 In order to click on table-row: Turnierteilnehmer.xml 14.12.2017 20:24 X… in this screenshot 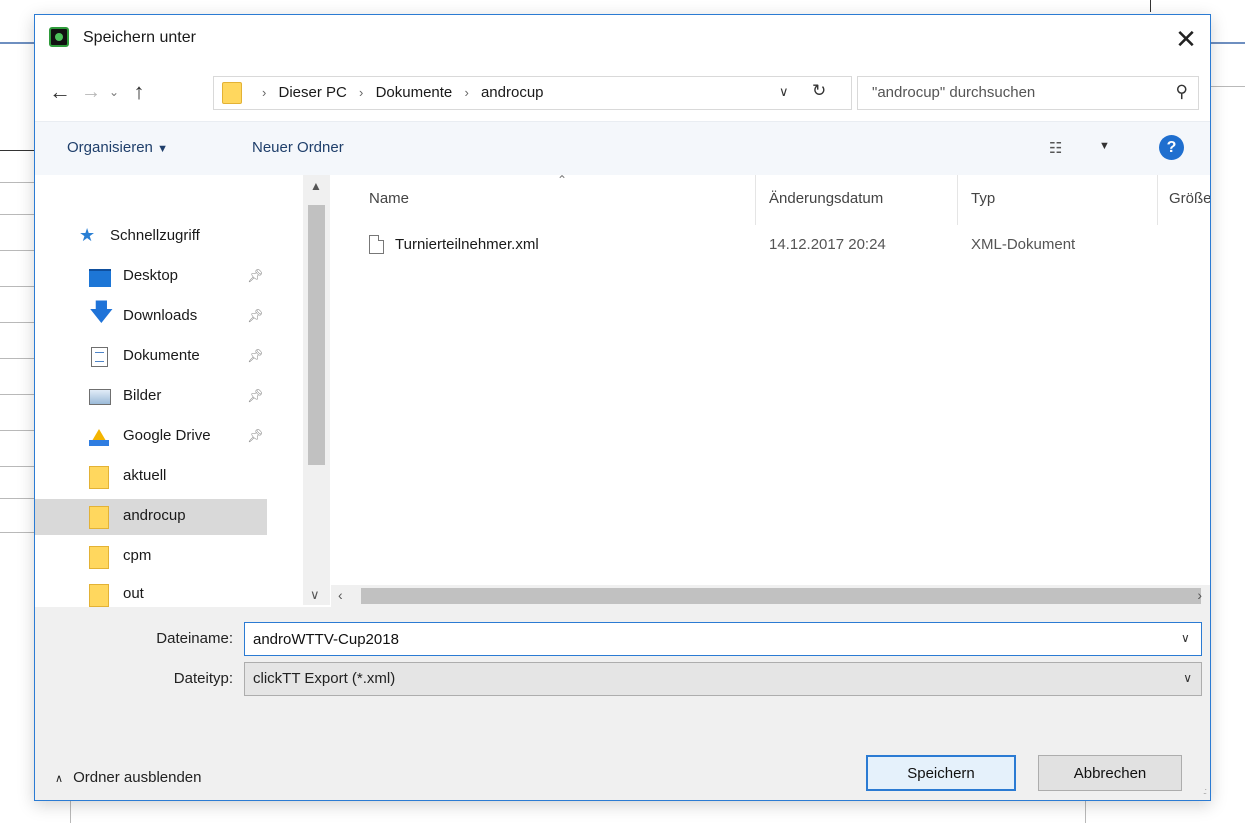, I will do `click(770, 245)`.